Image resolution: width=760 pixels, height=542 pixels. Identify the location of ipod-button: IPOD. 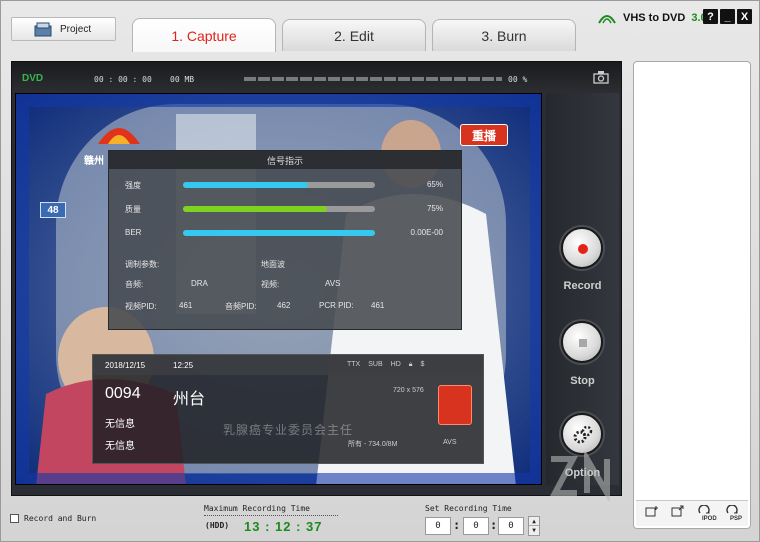
(705, 514).